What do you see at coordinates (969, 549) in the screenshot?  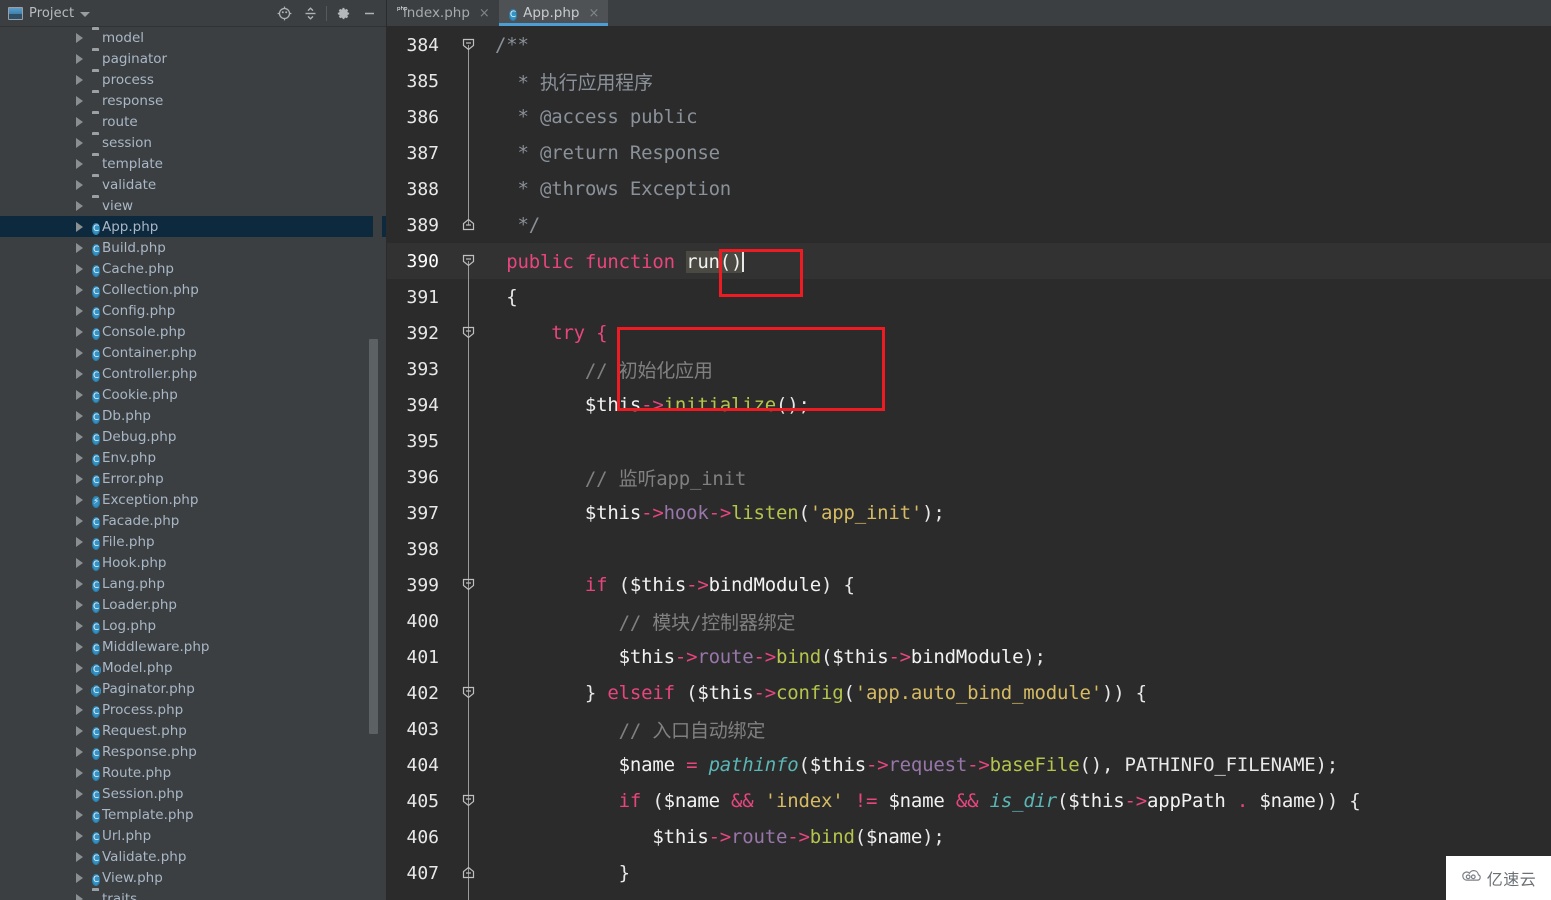 I see `code-line: 398` at bounding box center [969, 549].